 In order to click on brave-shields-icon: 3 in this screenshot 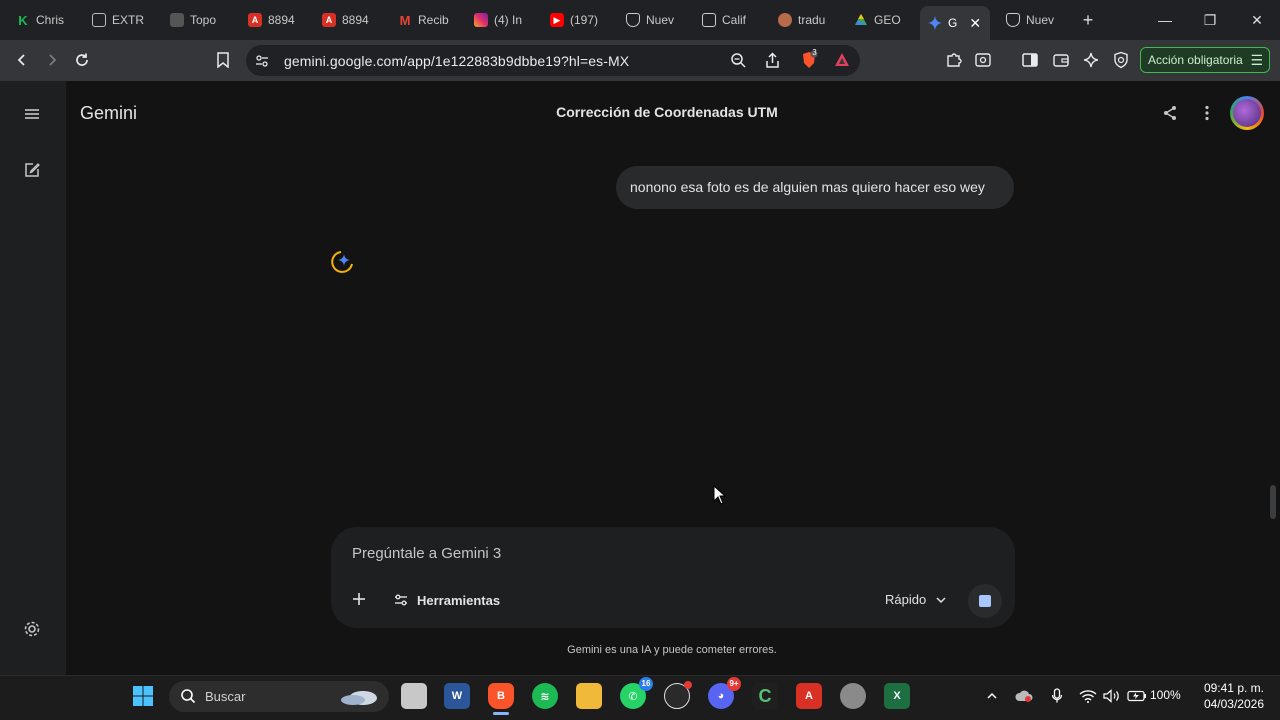, I will do `click(809, 61)`.